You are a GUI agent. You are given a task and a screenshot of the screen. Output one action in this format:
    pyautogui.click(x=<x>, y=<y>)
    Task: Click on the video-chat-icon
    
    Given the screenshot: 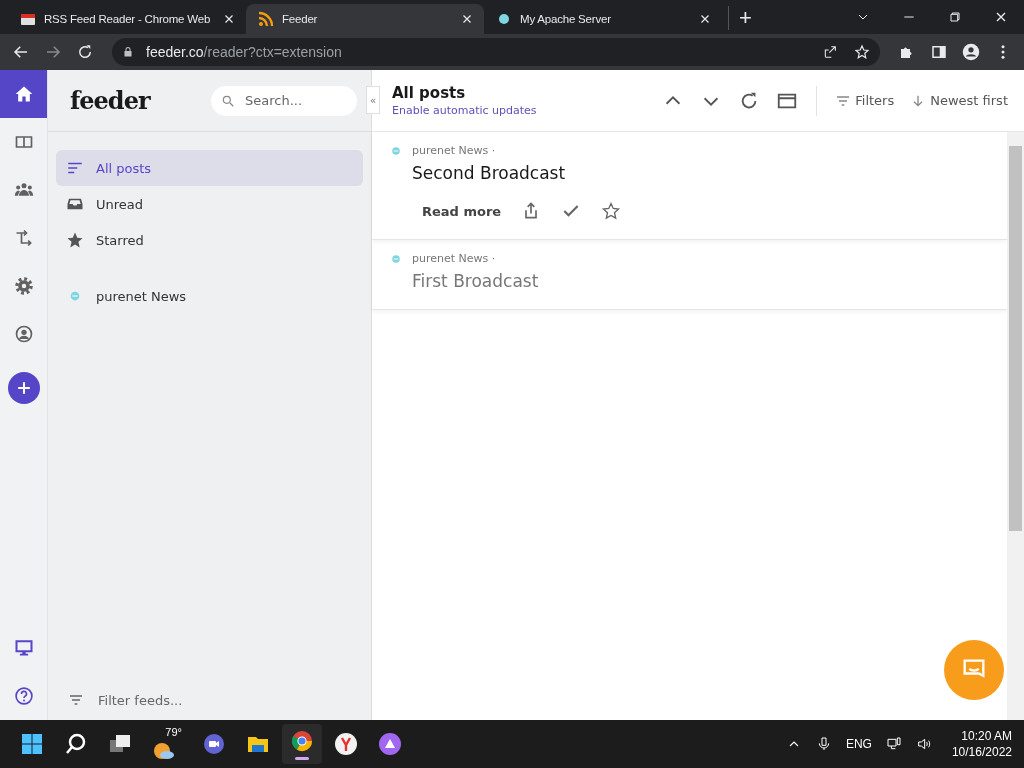 What is the action you would take?
    pyautogui.click(x=214, y=744)
    